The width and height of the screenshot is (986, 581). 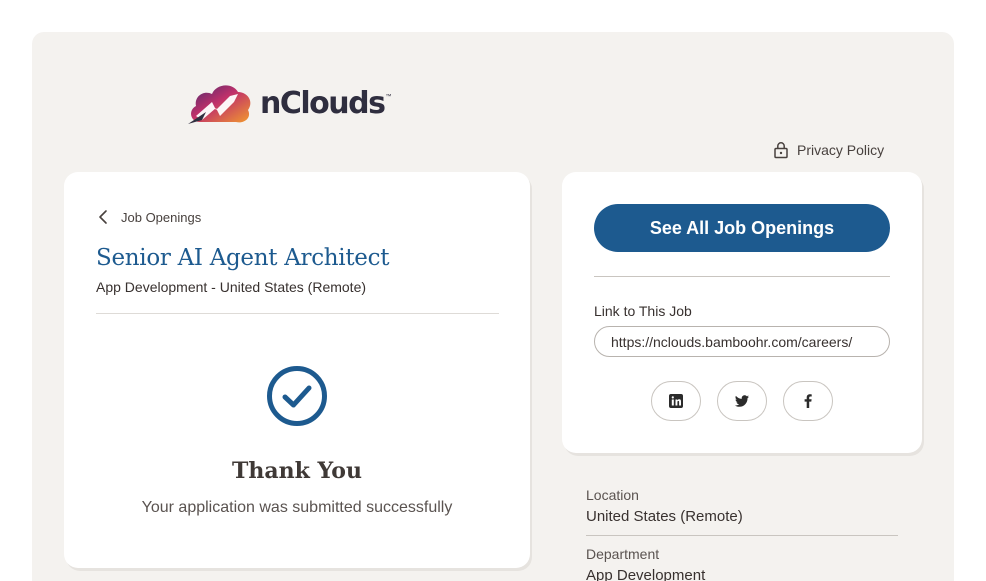 What do you see at coordinates (781, 150) in the screenshot?
I see `lock-icon` at bounding box center [781, 150].